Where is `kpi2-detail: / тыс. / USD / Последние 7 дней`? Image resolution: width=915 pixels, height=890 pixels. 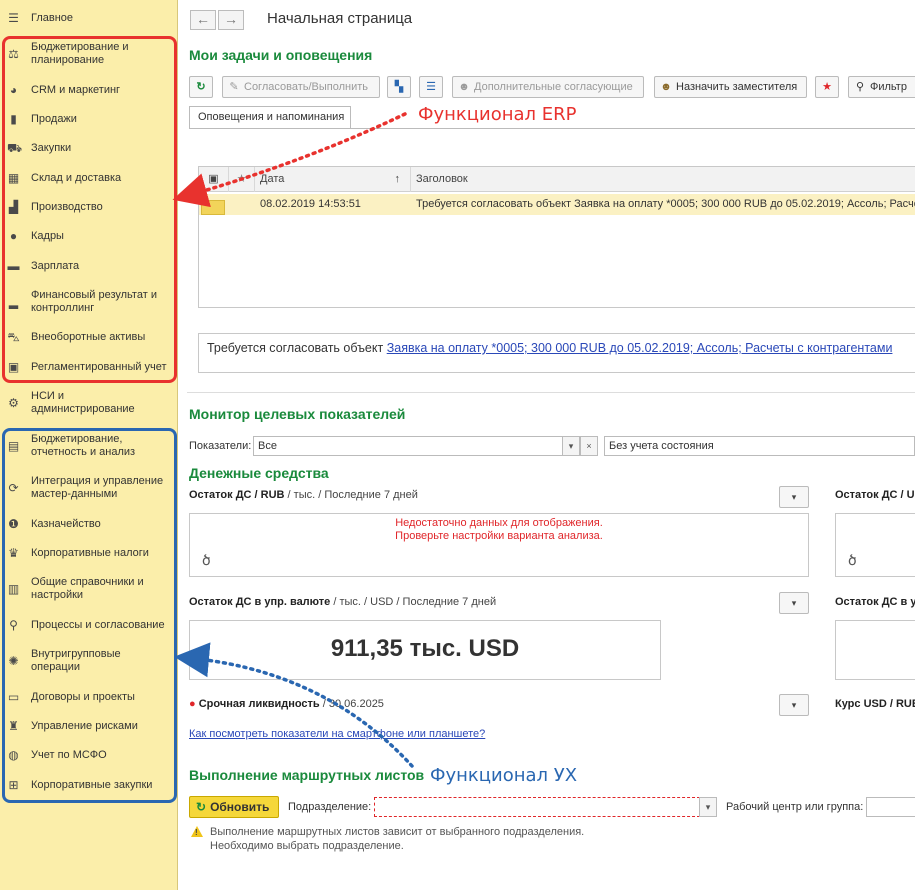 kpi2-detail: / тыс. / USD / Последние 7 дней is located at coordinates (413, 602).